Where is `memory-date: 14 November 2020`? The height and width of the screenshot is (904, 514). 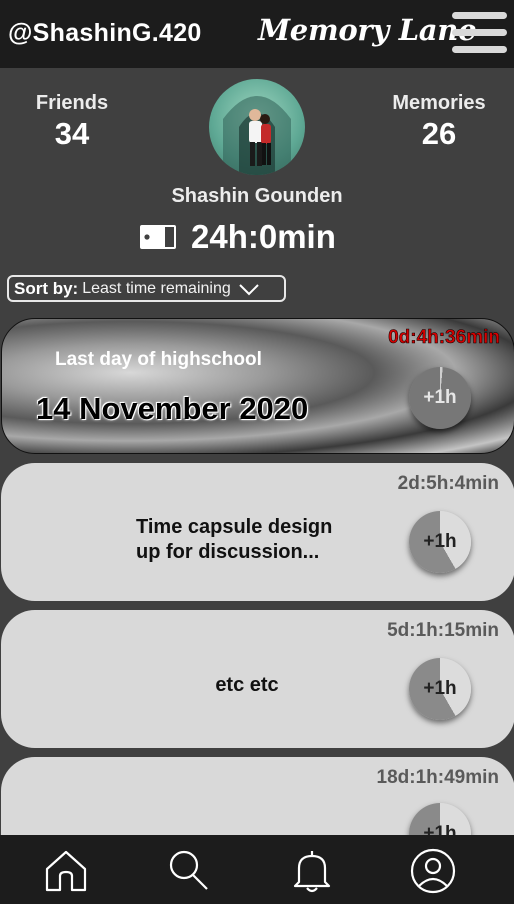 memory-date: 14 November 2020 is located at coordinates (172, 408).